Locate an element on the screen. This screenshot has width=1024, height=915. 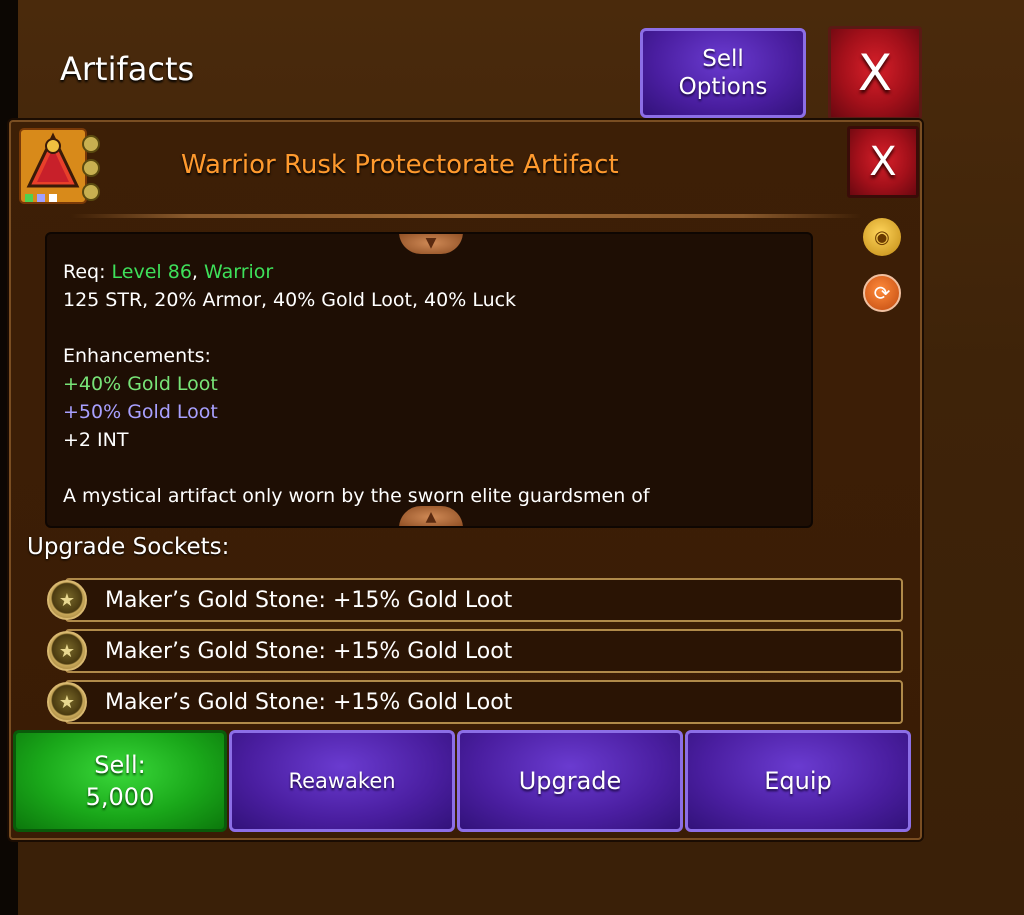
scroll-down-button: ▲ is located at coordinates (431, 516).